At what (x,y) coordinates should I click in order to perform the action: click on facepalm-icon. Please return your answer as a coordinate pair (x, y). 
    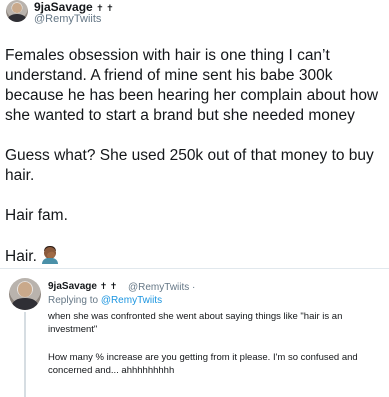
    Looking at the image, I should click on (50, 255).